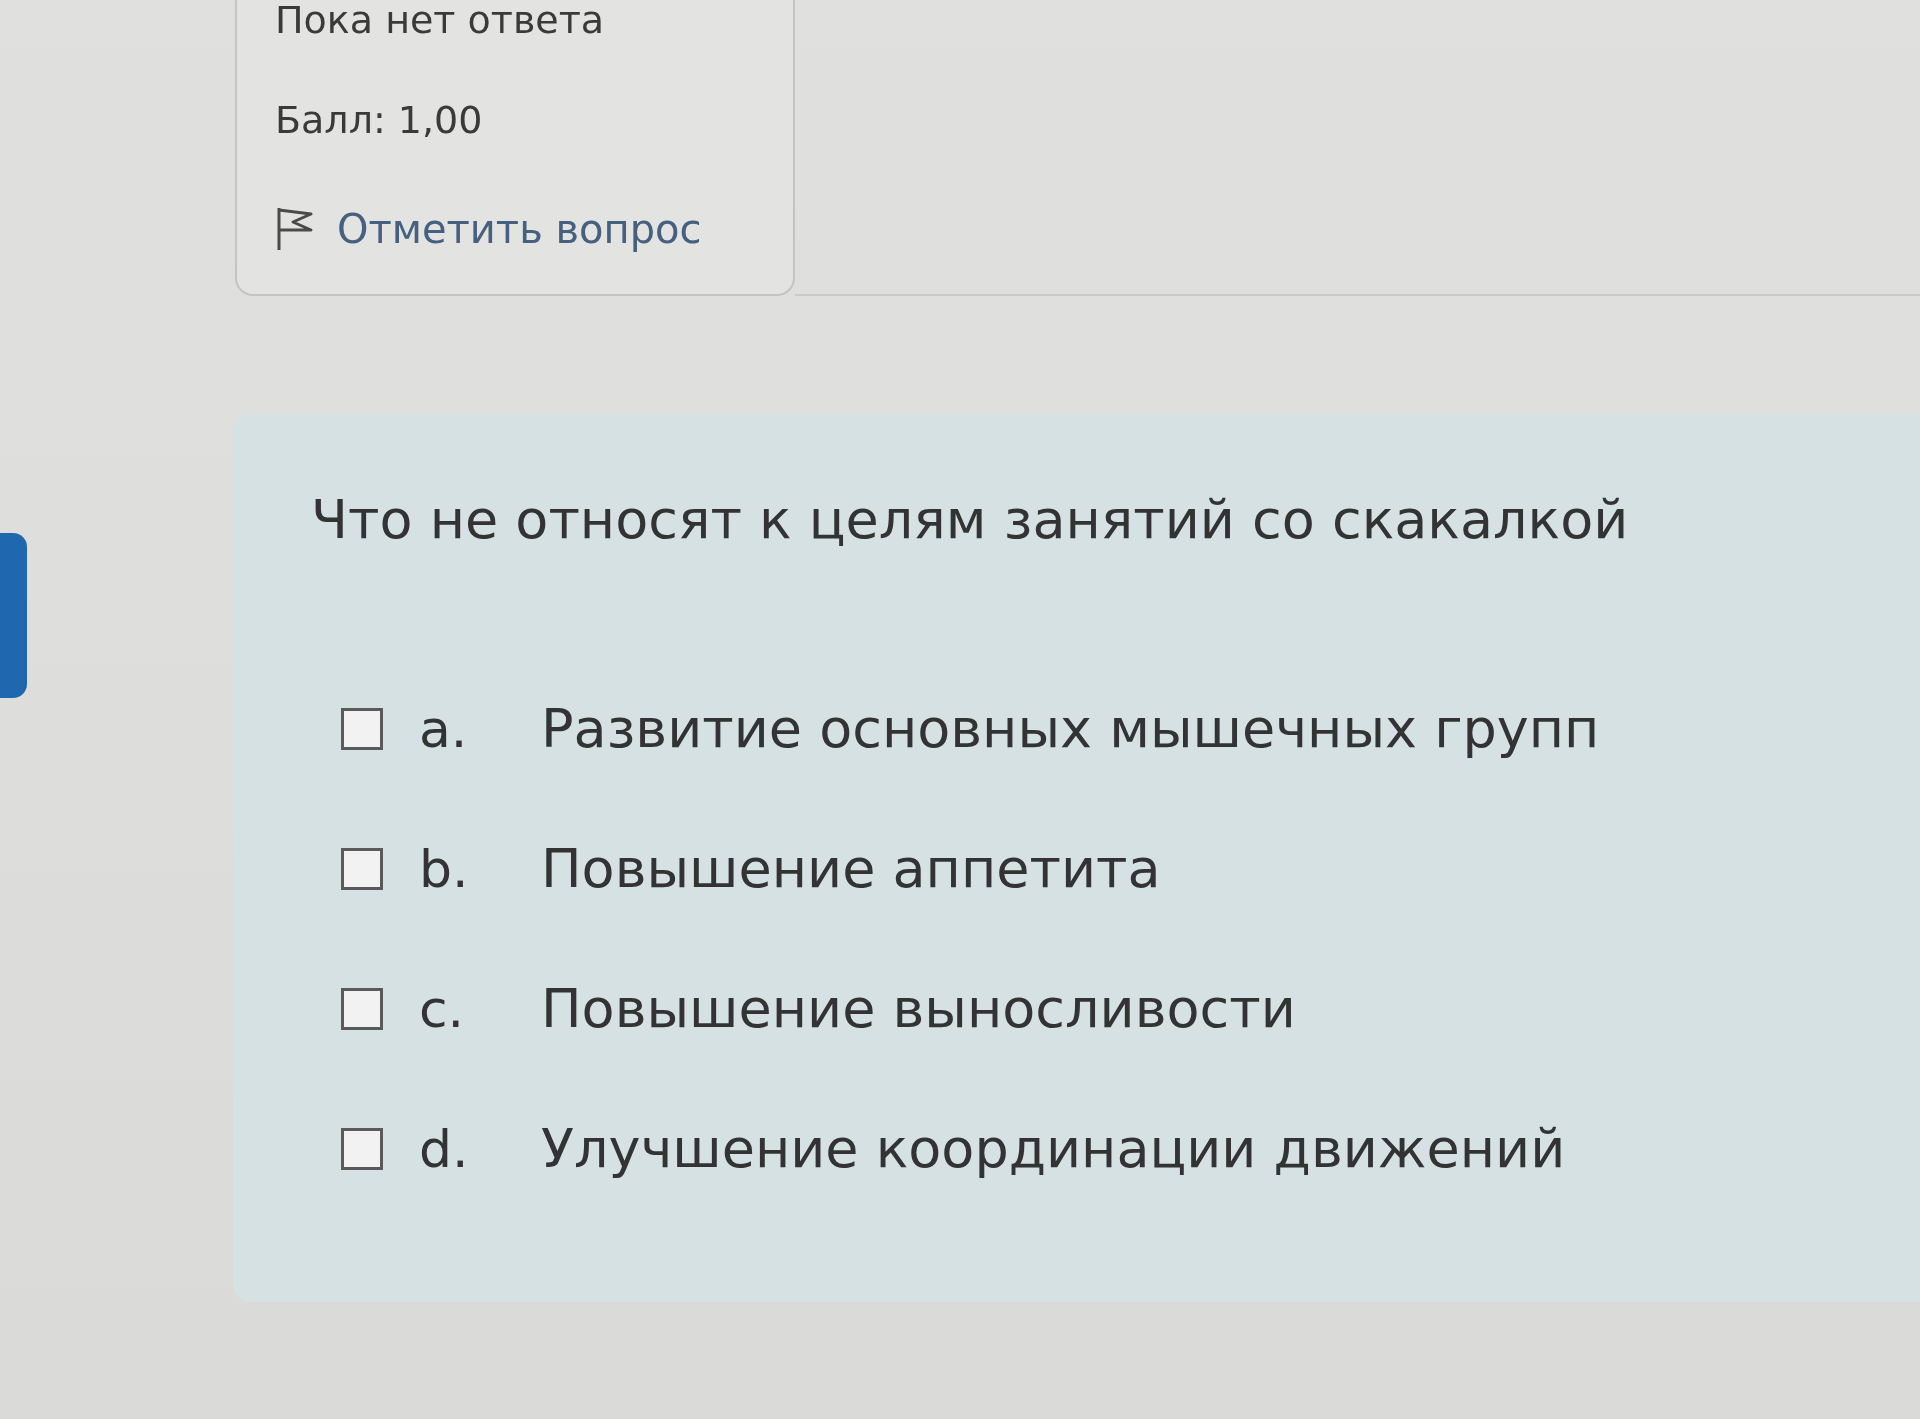 Image resolution: width=1920 pixels, height=1419 pixels. I want to click on option-label: Повышение аппетита, so click(851, 869).